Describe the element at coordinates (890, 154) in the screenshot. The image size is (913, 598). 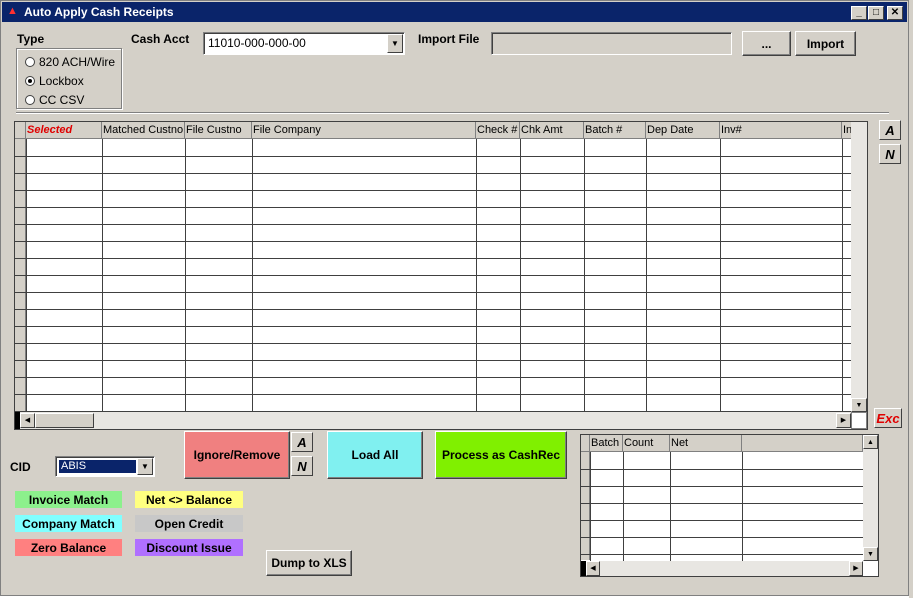
I see `select-none-button: N` at that location.